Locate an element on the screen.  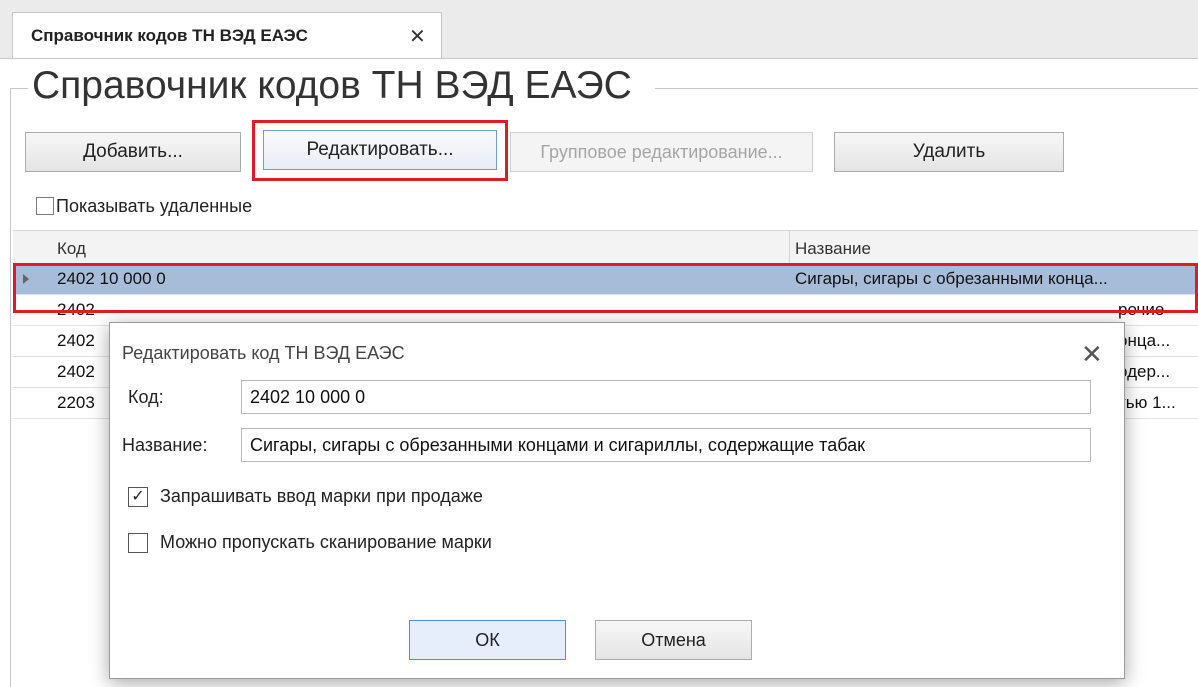
tab-strip: Справочник кодов ТН ВЭД ЕАЭС ✕ is located at coordinates (599, 29).